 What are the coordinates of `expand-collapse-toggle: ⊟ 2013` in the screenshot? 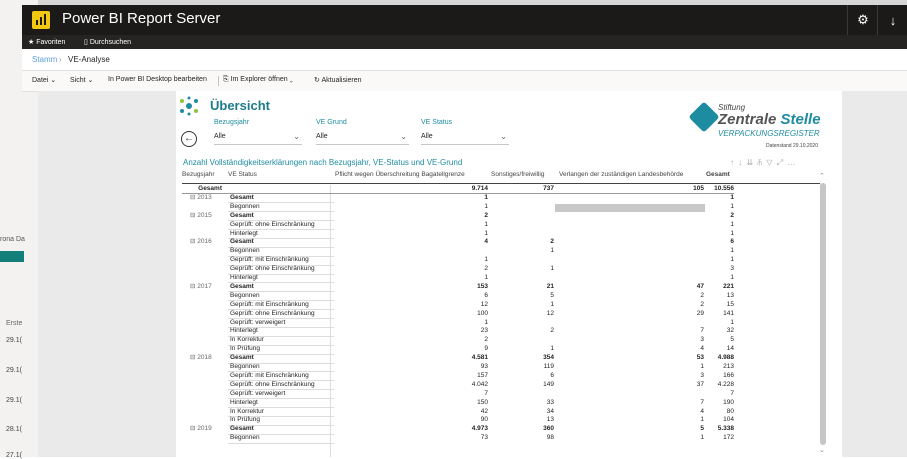 It's located at (208, 198).